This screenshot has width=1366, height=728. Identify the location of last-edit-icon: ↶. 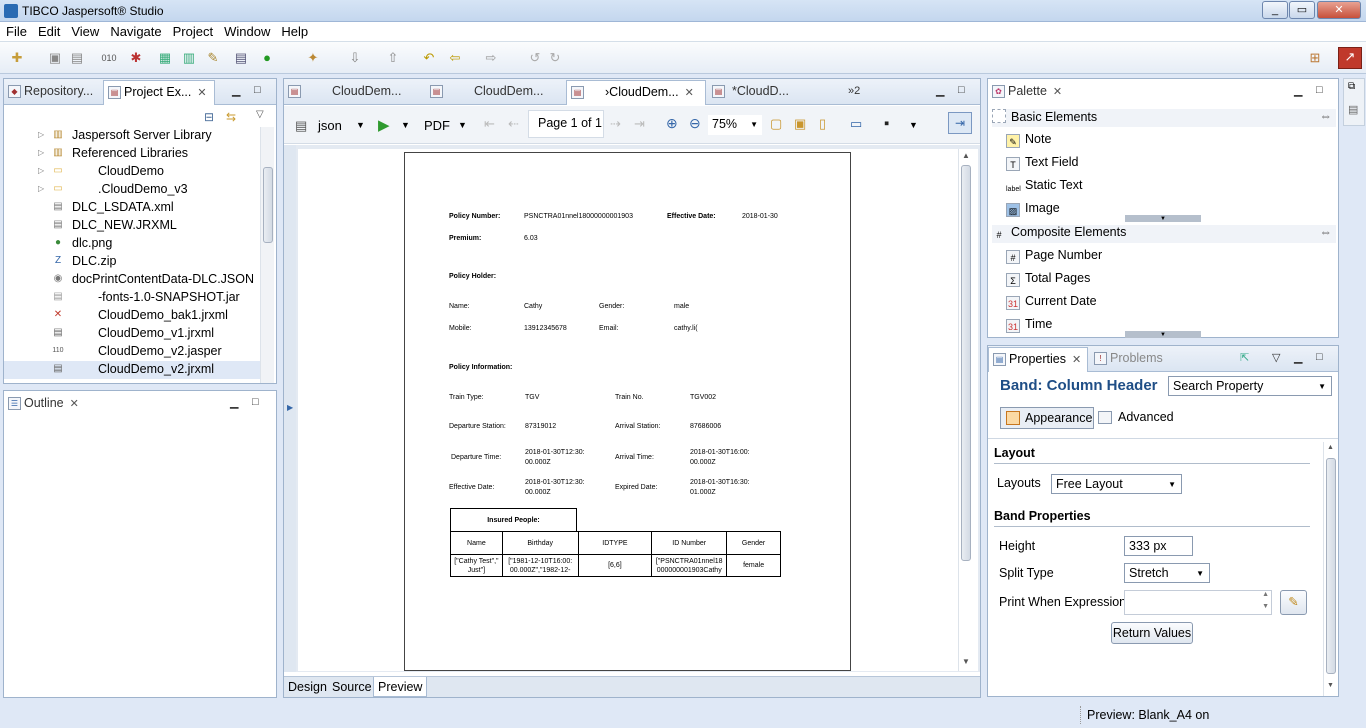
(429, 58).